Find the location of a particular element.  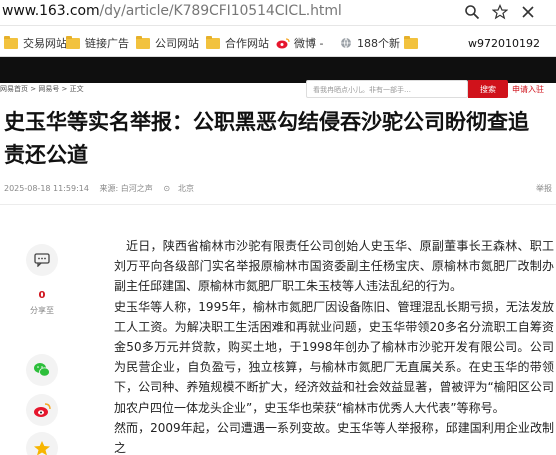

url-host: www.163.com is located at coordinates (51, 11).